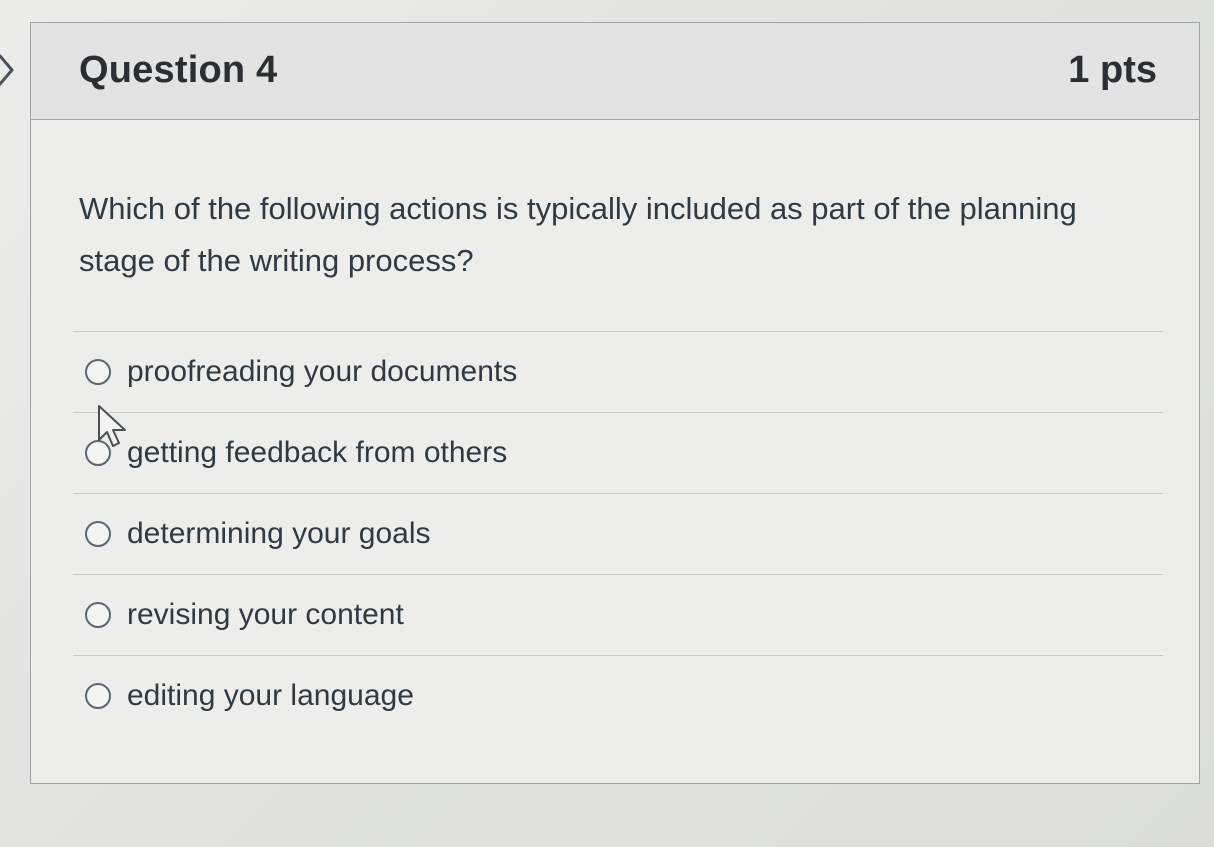 The height and width of the screenshot is (847, 1214). What do you see at coordinates (279, 534) in the screenshot?
I see `answer-label: determining your goals` at bounding box center [279, 534].